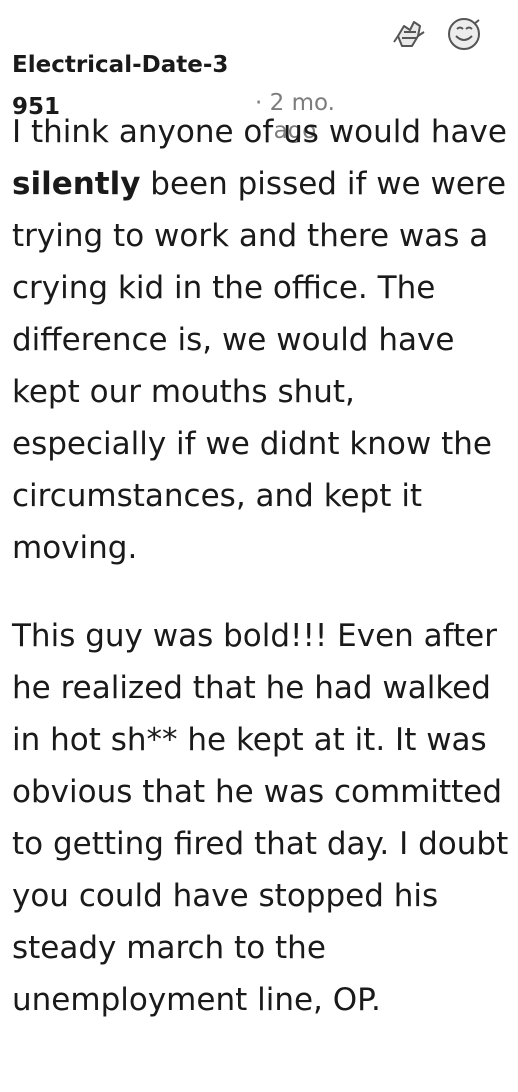 This screenshot has width=518, height=1092. Describe the element at coordinates (76, 184) in the screenshot. I see `paragraph-1-bold-text: silently` at that location.